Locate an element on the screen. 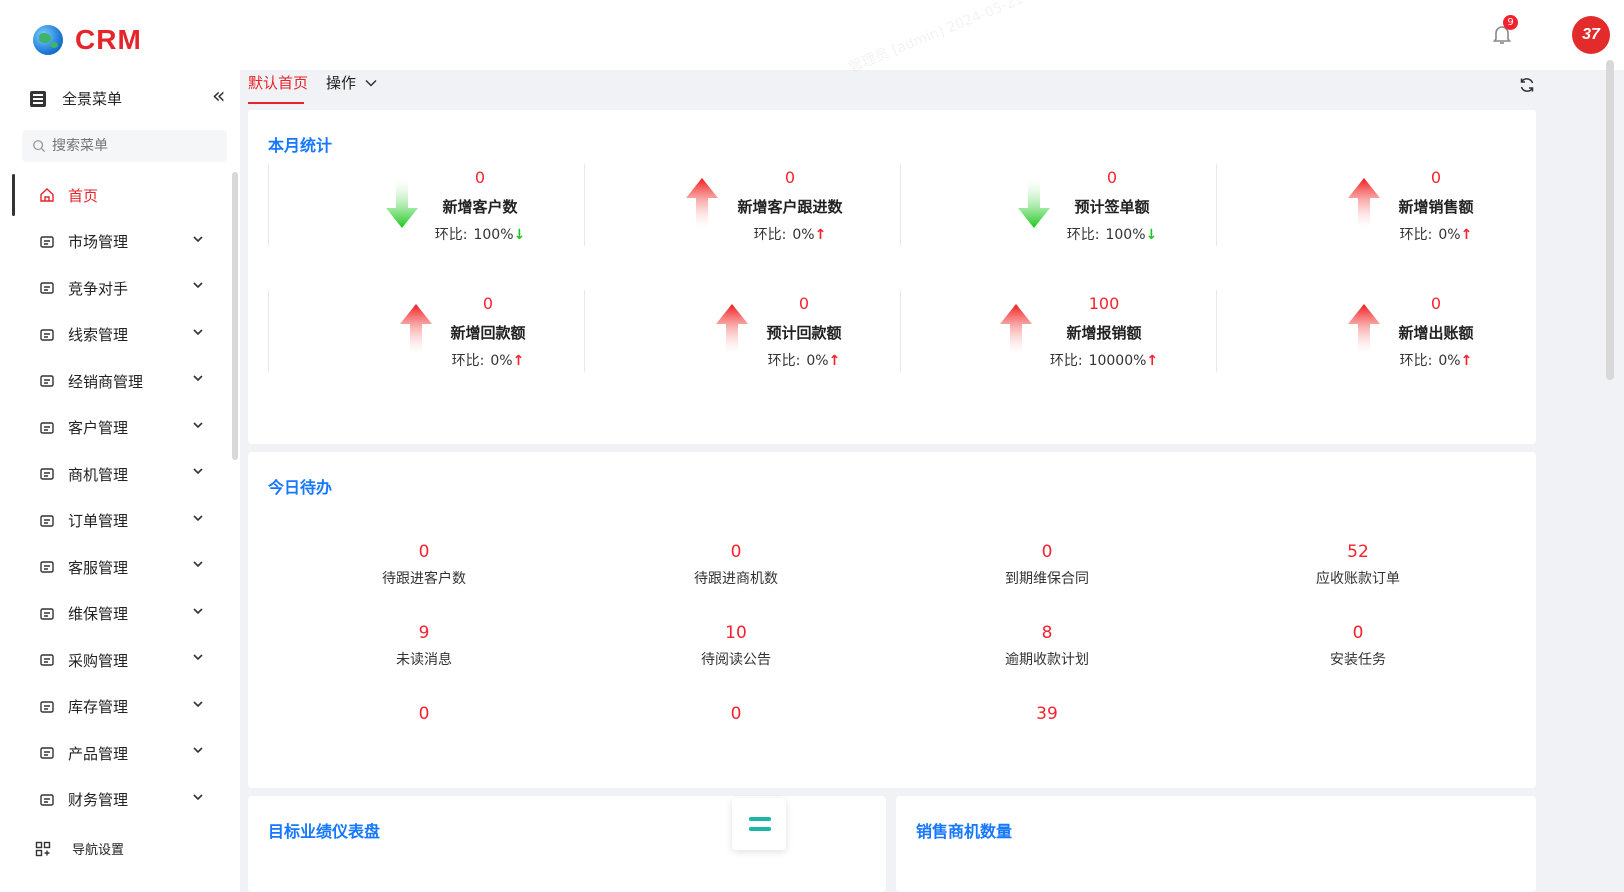 The width and height of the screenshot is (1624, 892). sidebar-item-label: 商机管理 is located at coordinates (98, 474).